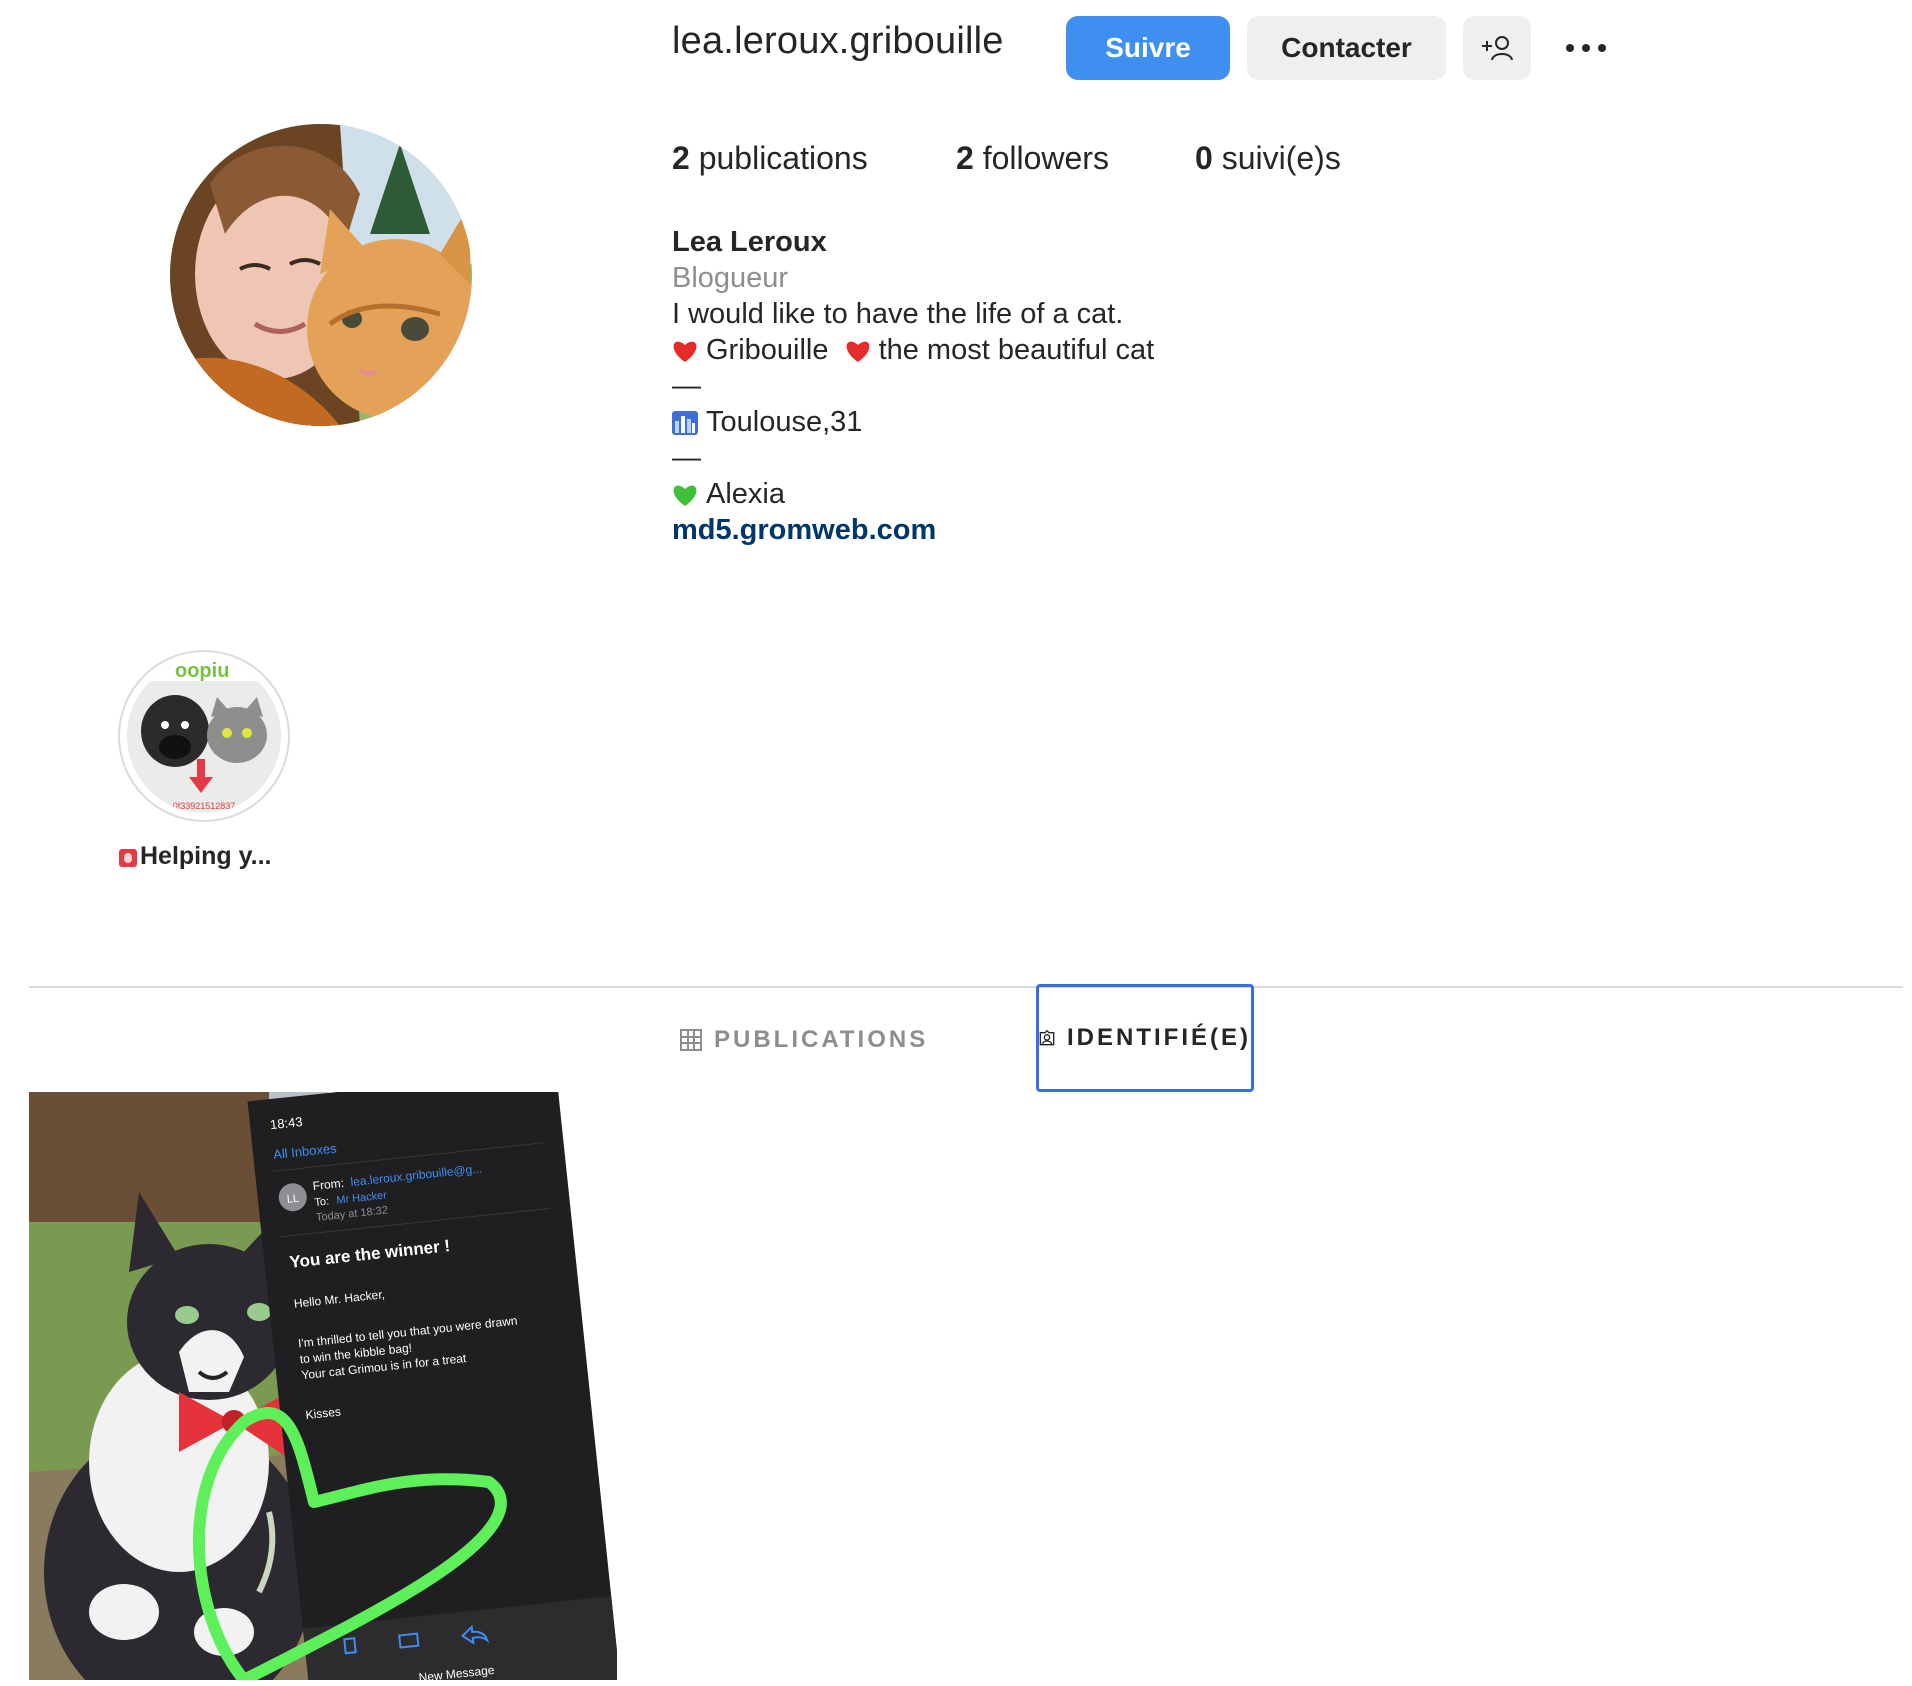 The image size is (1912, 1686). I want to click on bio-partner-text: Alexia, so click(745, 494).